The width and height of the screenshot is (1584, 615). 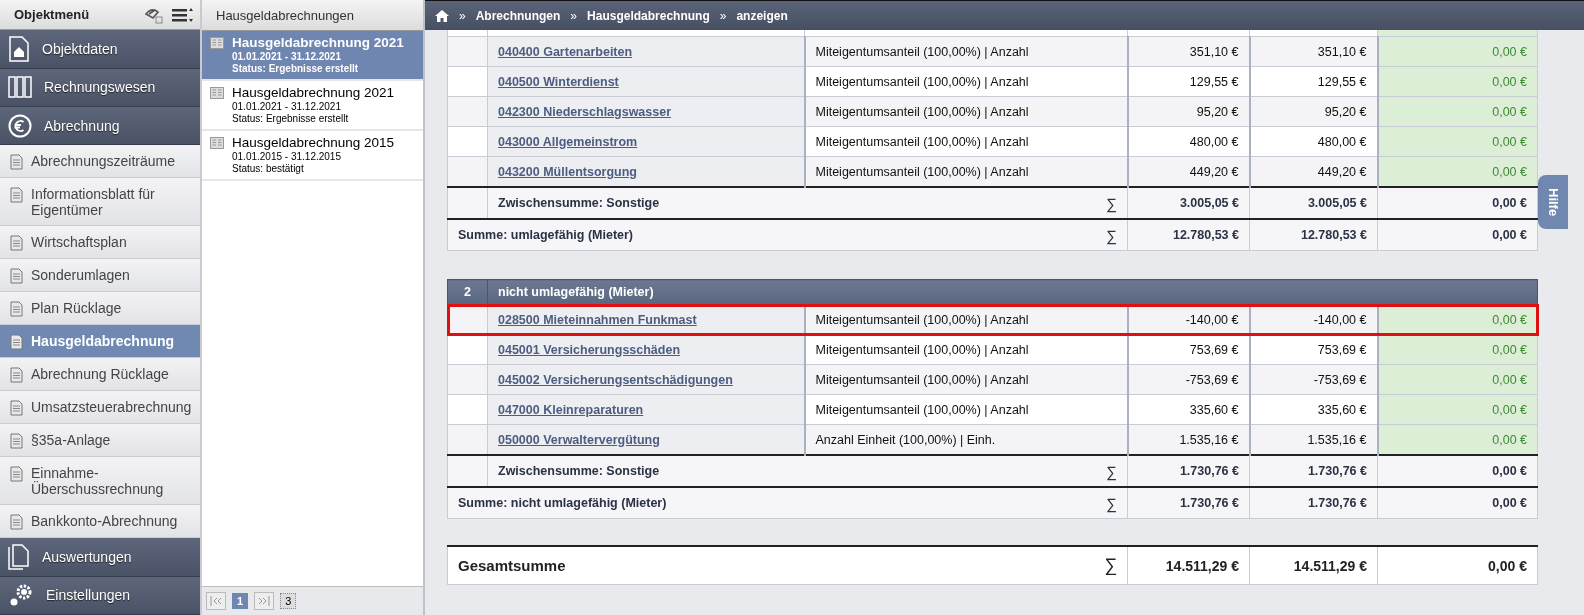 What do you see at coordinates (103, 161) in the screenshot?
I see `item-label: Abrechnungszeiträume` at bounding box center [103, 161].